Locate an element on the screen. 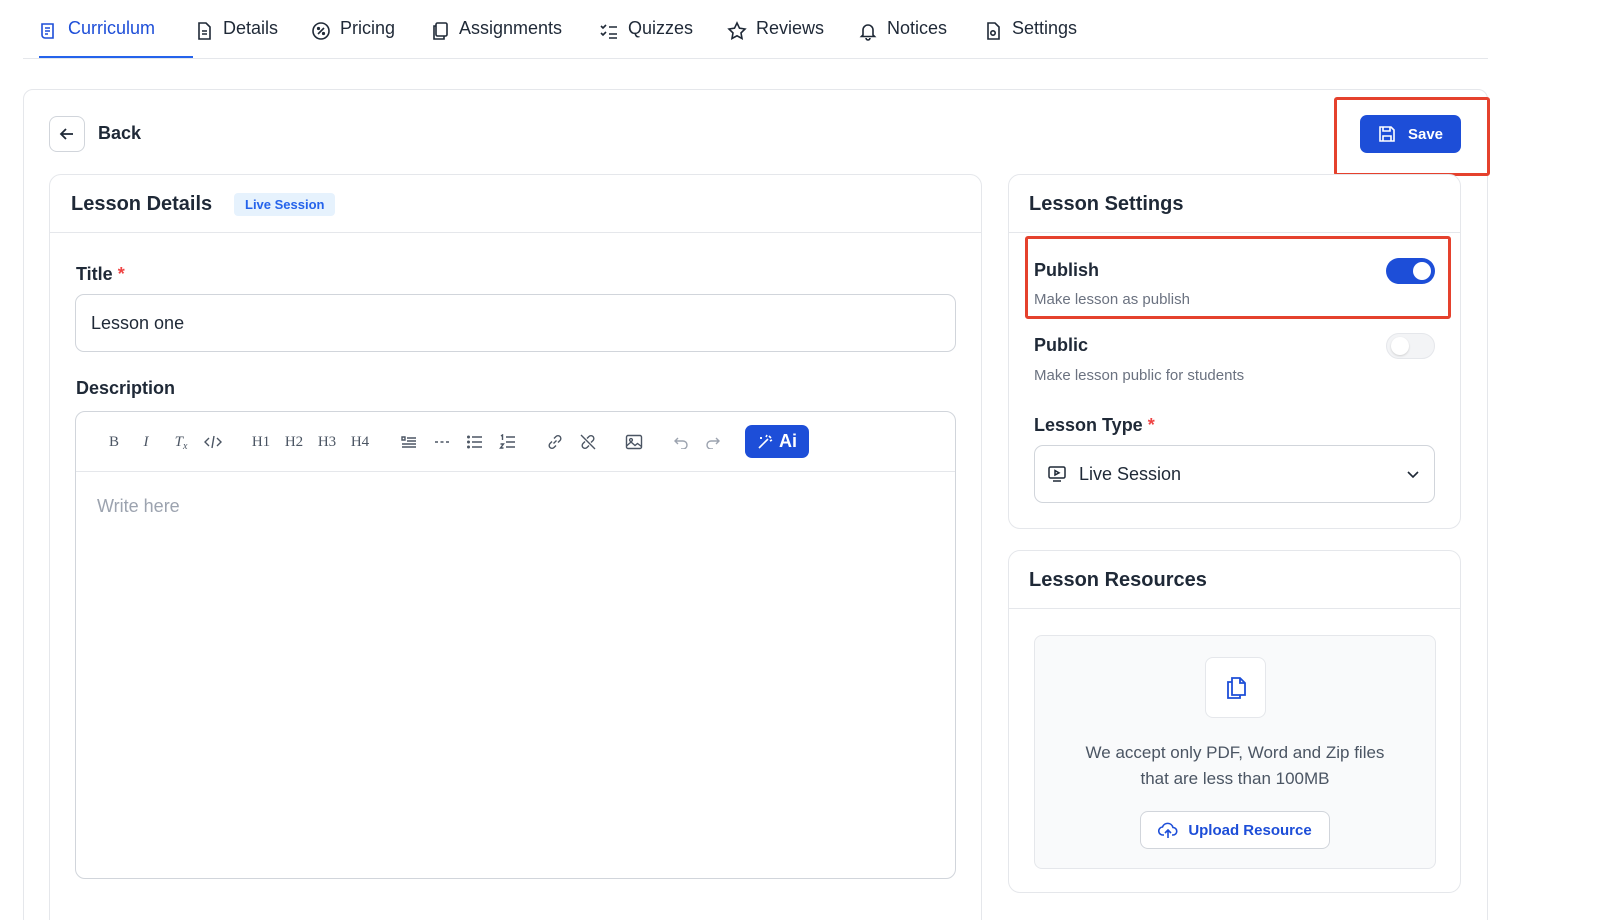 The image size is (1600, 920). bullet-list-icon is located at coordinates (474, 442).